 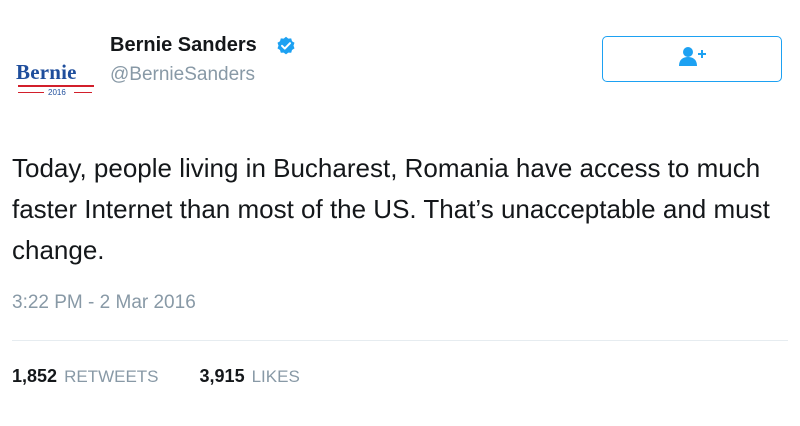 I want to click on avatar-logo-stripe-right, so click(x=83, y=92).